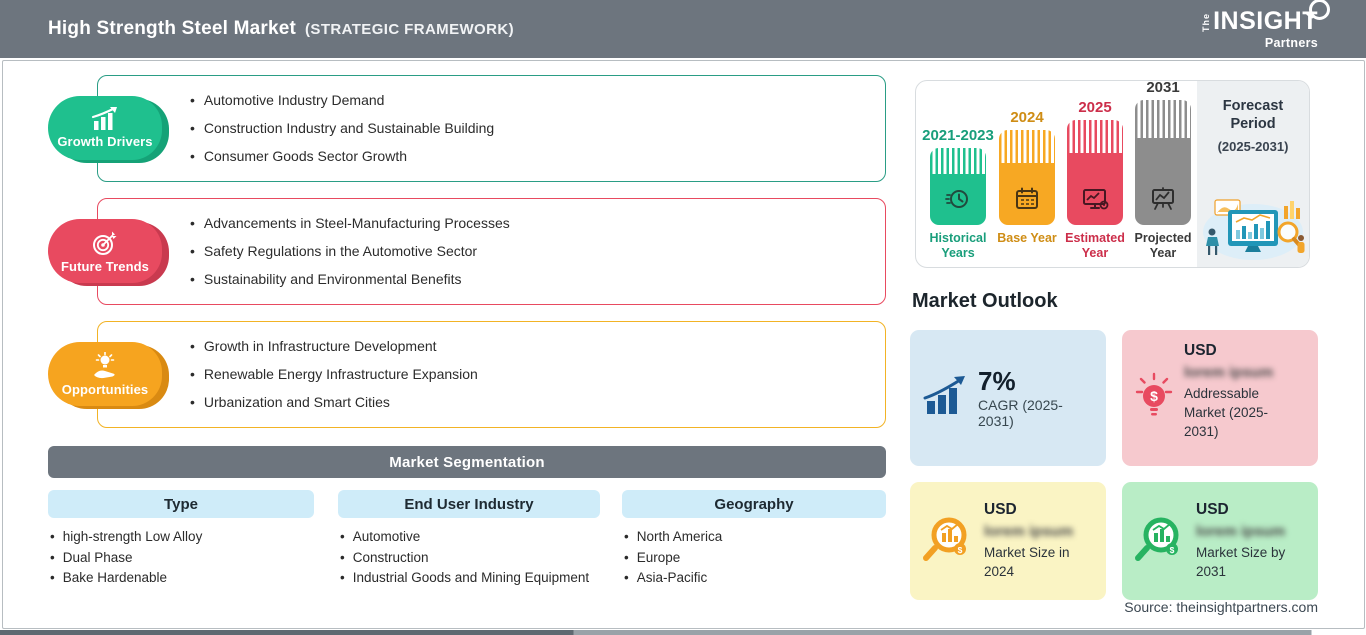 This screenshot has height=635, width=1366. I want to click on cagr-card: 7% CAGR (2025-2031), so click(1008, 398).